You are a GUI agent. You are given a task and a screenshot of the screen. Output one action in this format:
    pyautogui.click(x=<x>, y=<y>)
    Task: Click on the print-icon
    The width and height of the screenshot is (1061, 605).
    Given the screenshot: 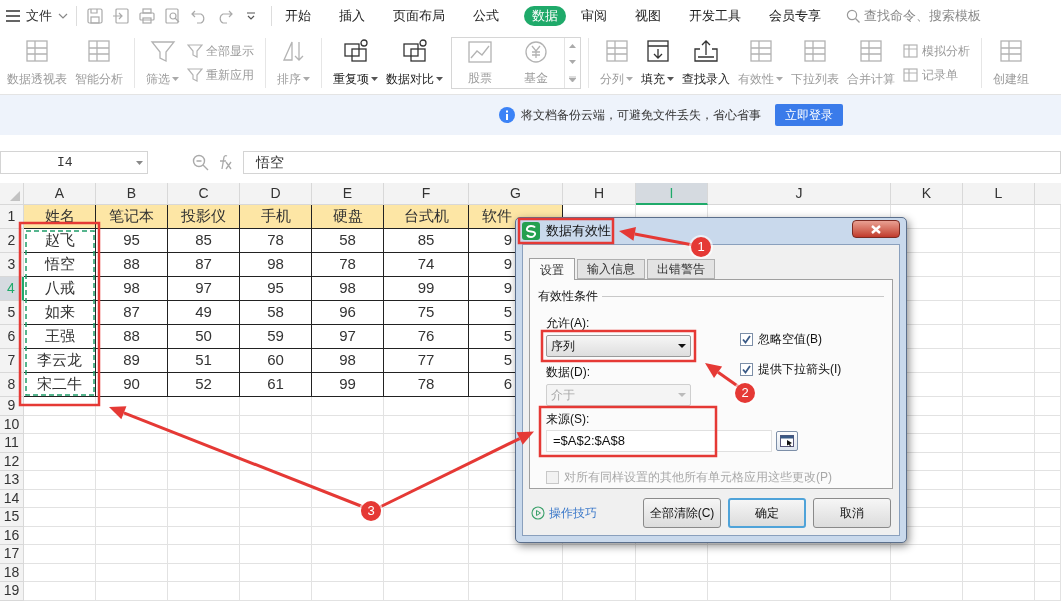 What is the action you would take?
    pyautogui.click(x=147, y=16)
    